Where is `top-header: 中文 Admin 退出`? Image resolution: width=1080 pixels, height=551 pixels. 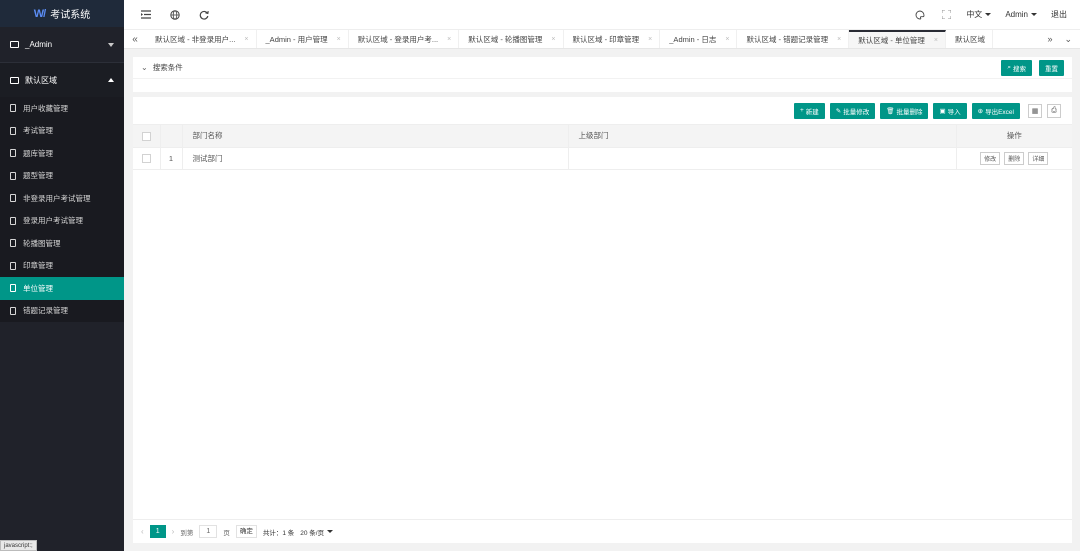
top-header: 中文 Admin 退出 is located at coordinates (602, 14).